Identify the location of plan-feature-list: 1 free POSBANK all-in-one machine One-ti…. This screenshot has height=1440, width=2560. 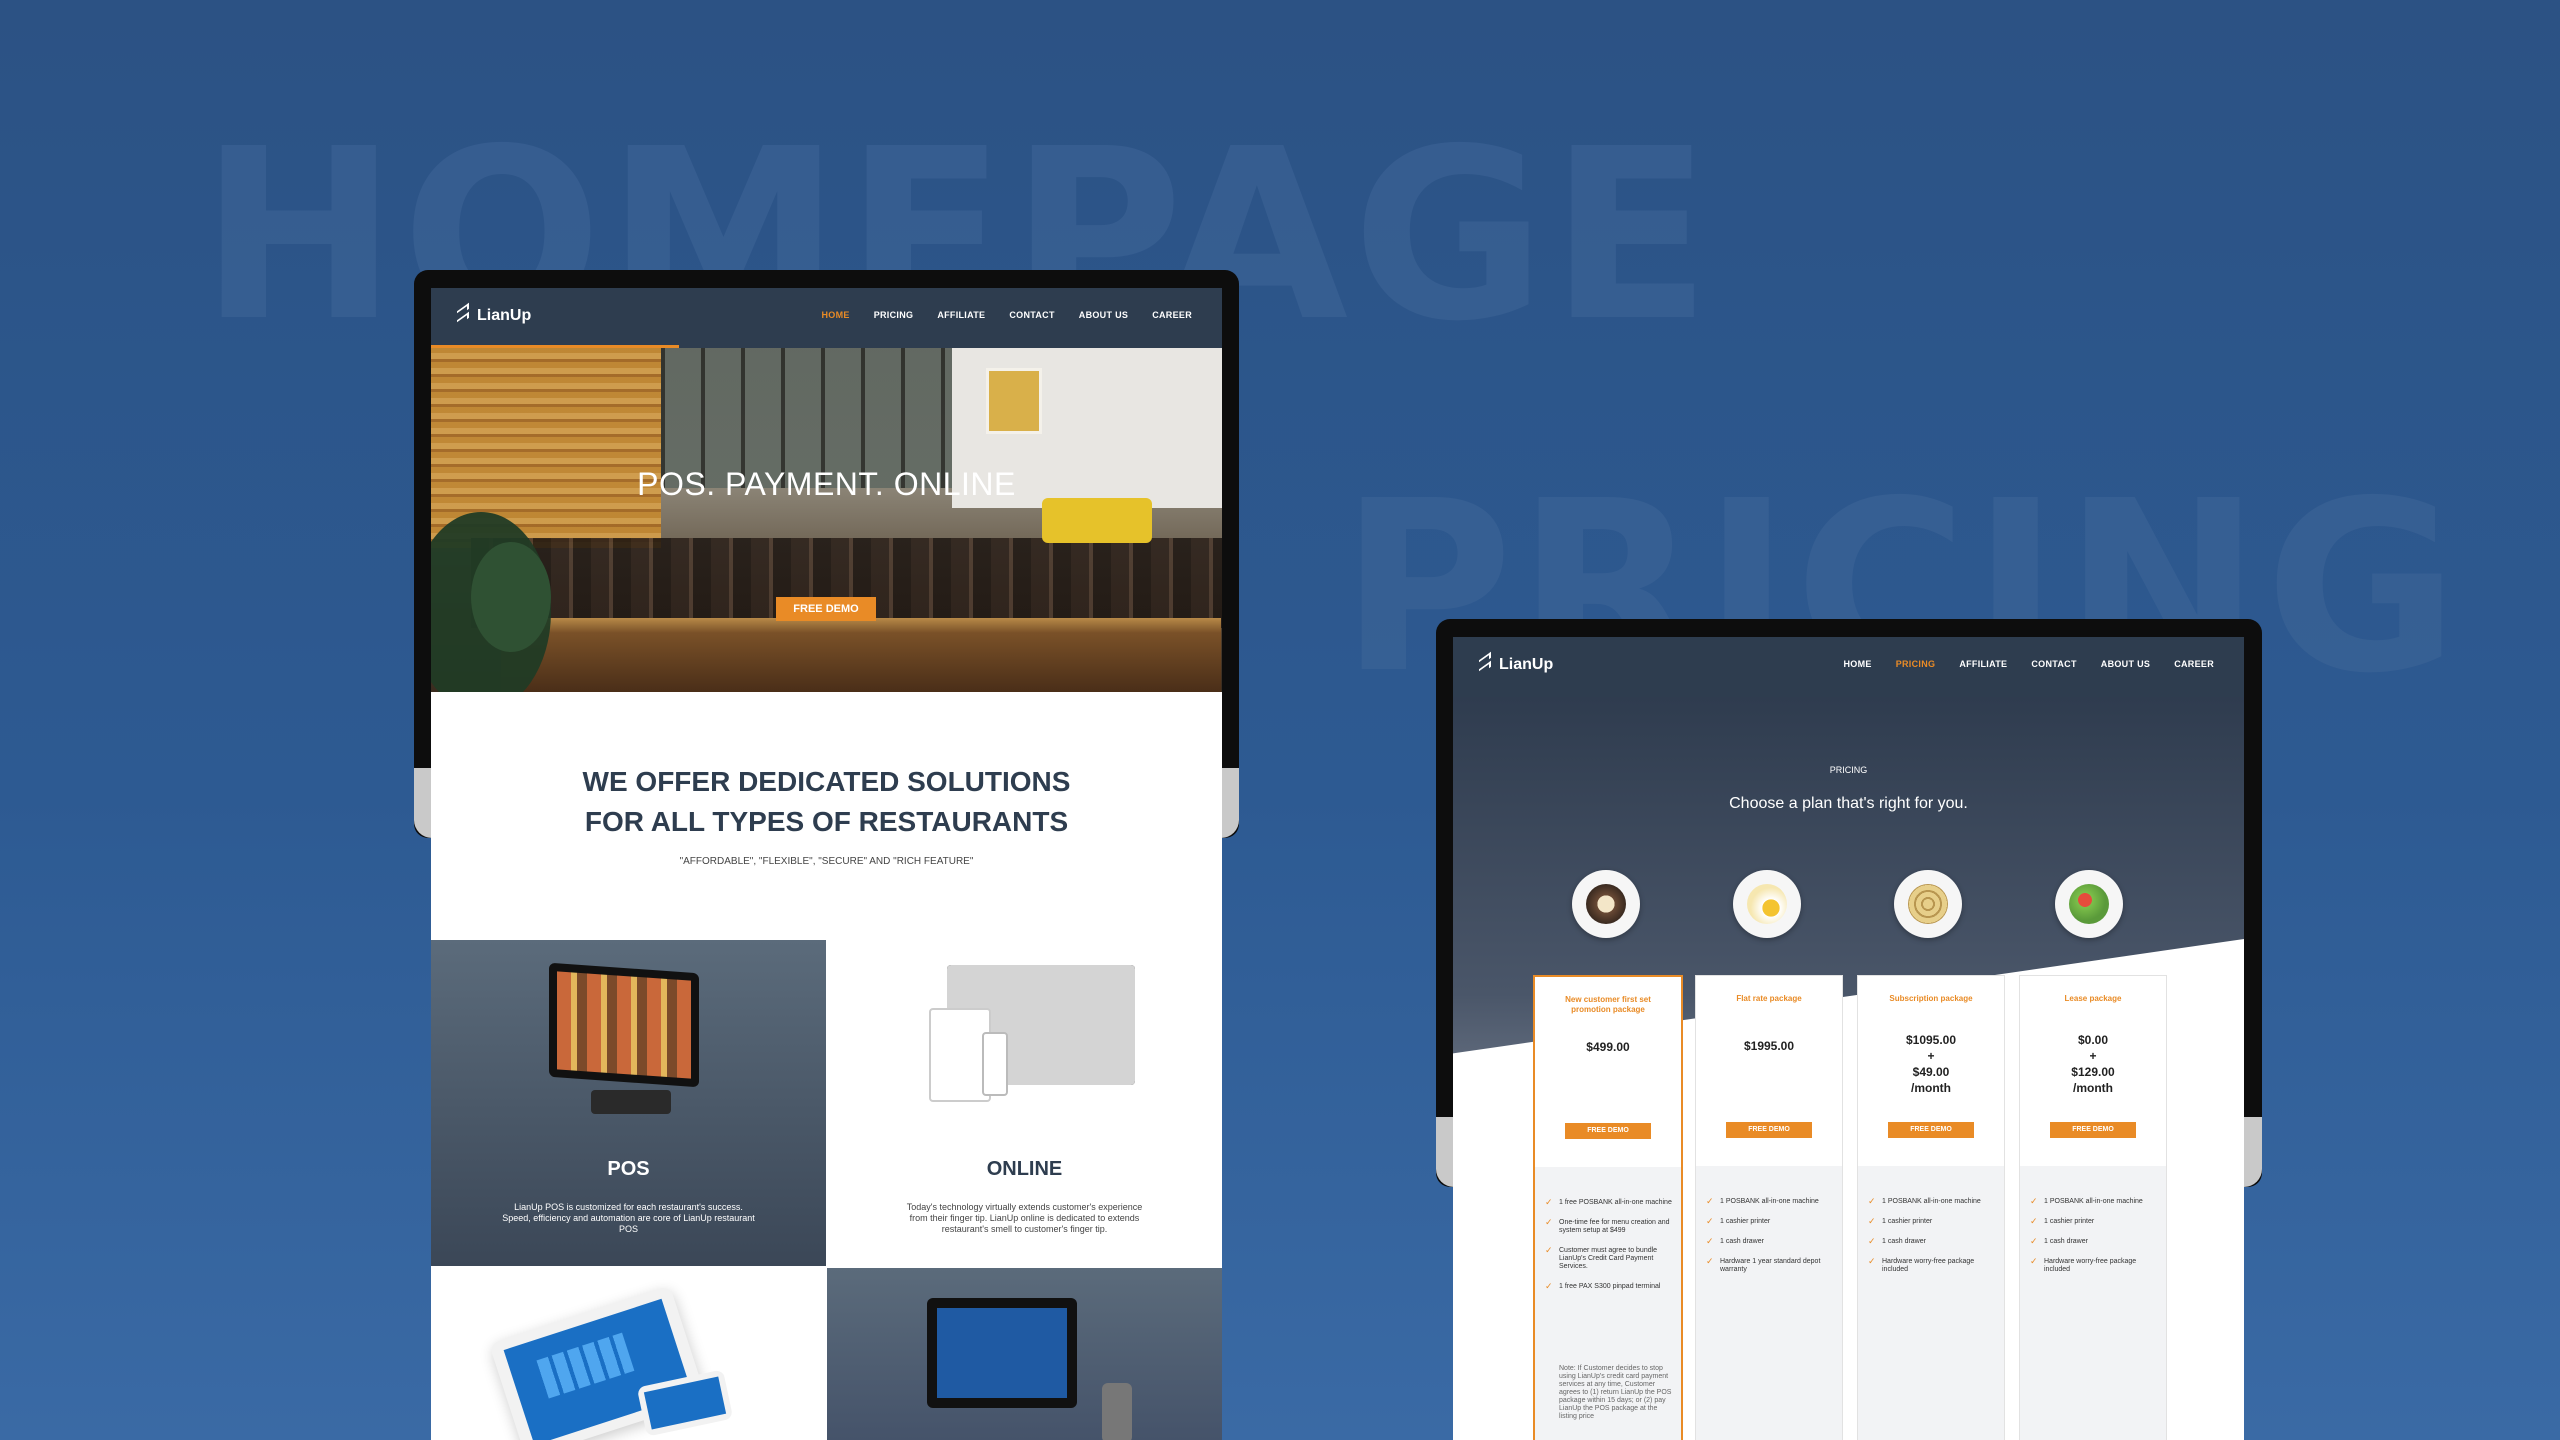
(1609, 1250).